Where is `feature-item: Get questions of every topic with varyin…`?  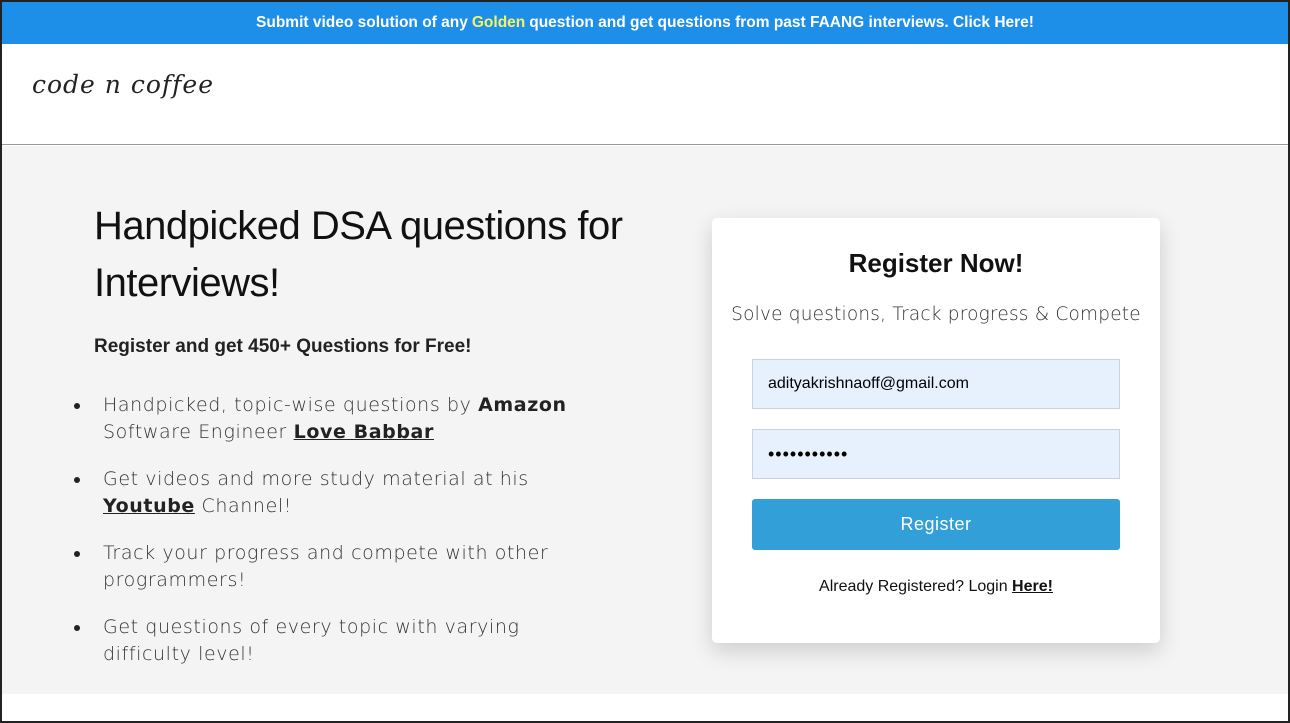 feature-item: Get questions of every topic with varyin… is located at coordinates (324, 641).